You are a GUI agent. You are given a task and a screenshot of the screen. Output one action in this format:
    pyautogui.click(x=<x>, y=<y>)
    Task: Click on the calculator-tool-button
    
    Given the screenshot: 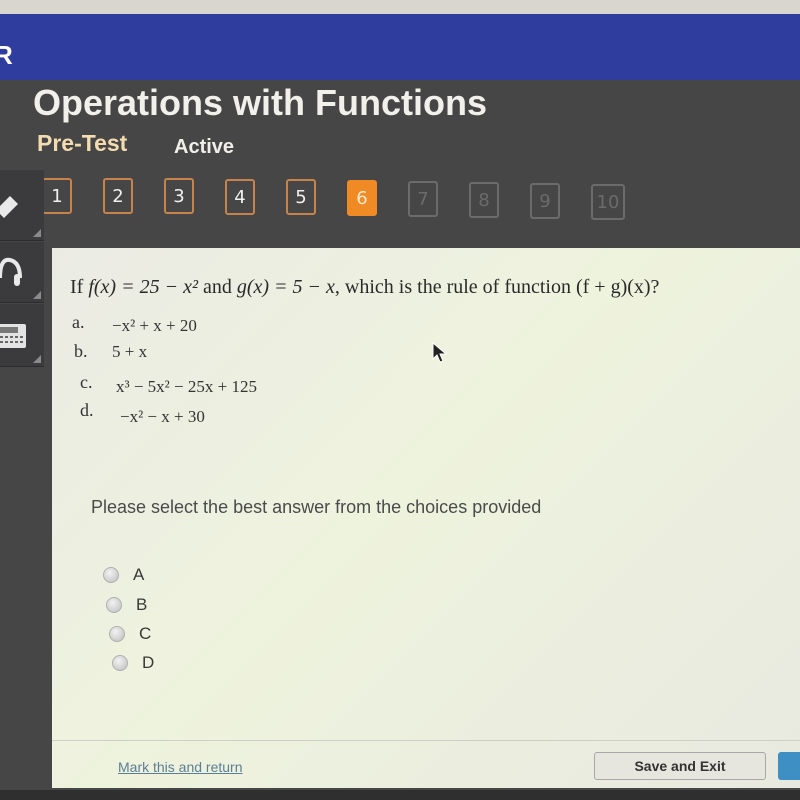 What is the action you would take?
    pyautogui.click(x=22, y=335)
    